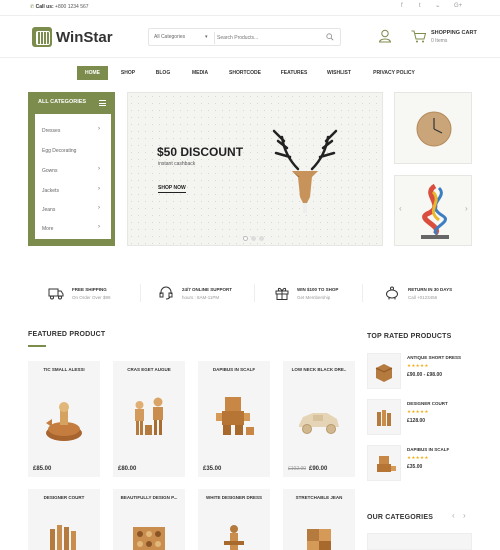 This screenshot has width=500, height=550. What do you see at coordinates (48, 210) in the screenshot?
I see `category-item-jeans: Jeans` at bounding box center [48, 210].